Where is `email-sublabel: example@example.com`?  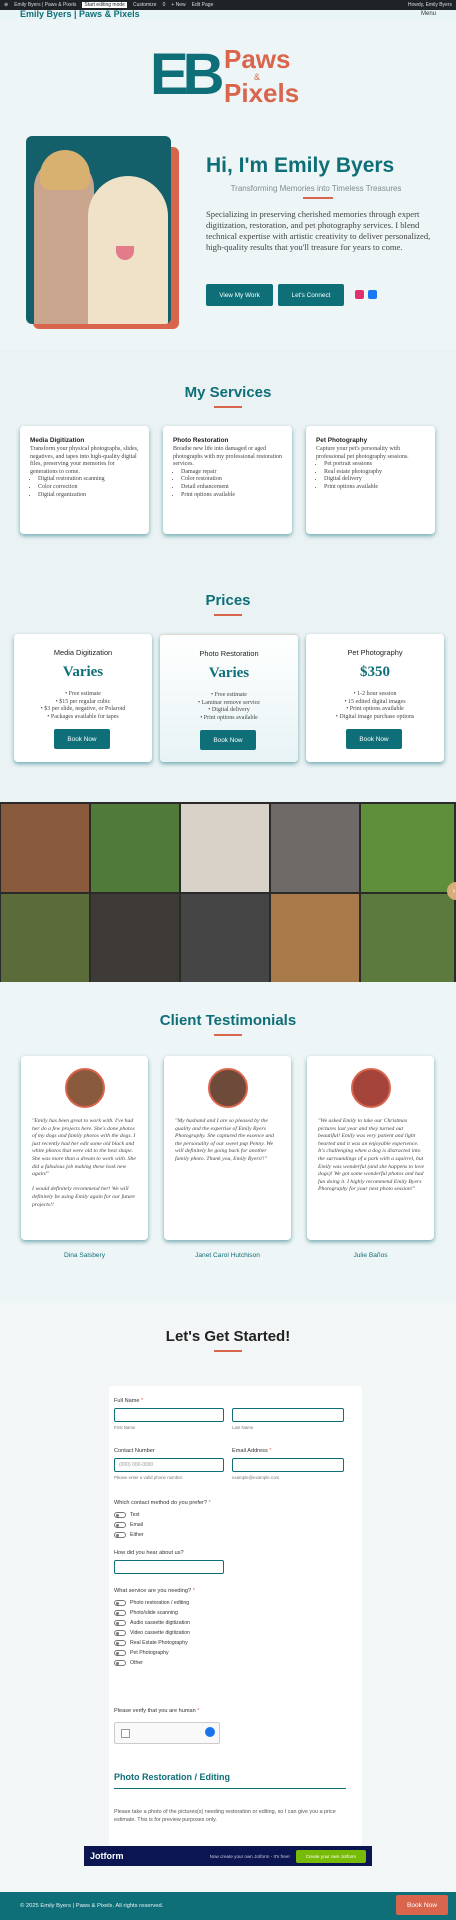 email-sublabel: example@example.com is located at coordinates (256, 1477).